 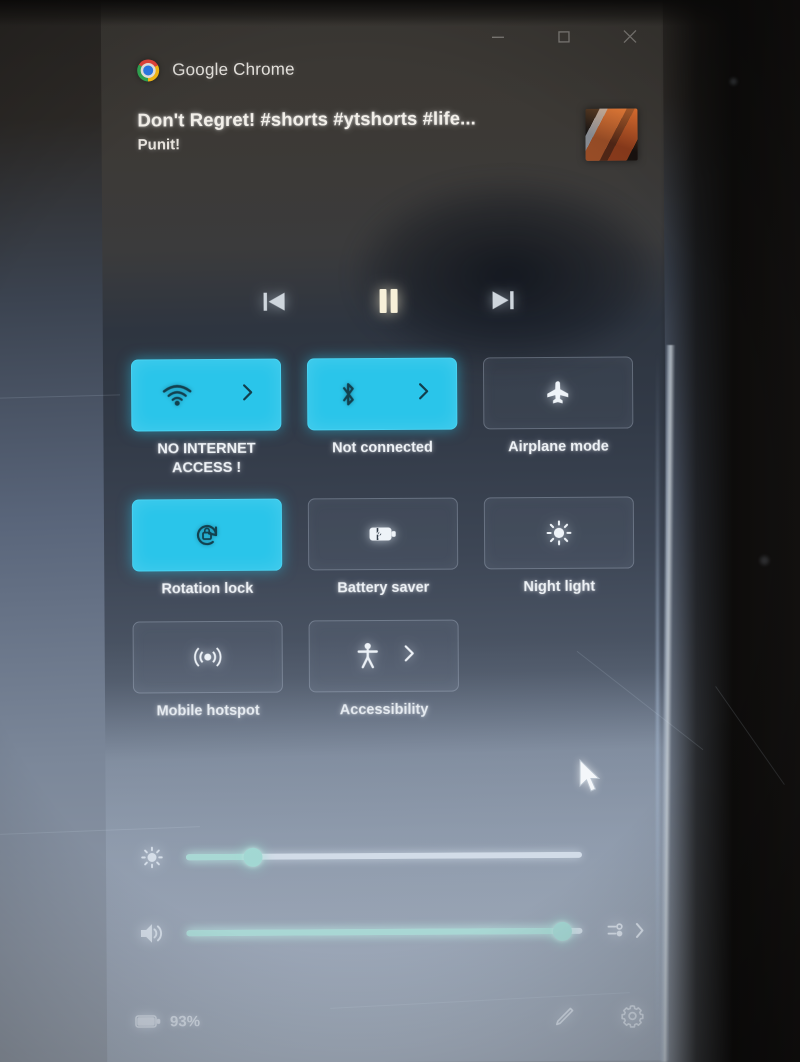 I want to click on tile-row-3: Mobile hotspot Accessibility, so click(x=393, y=669).